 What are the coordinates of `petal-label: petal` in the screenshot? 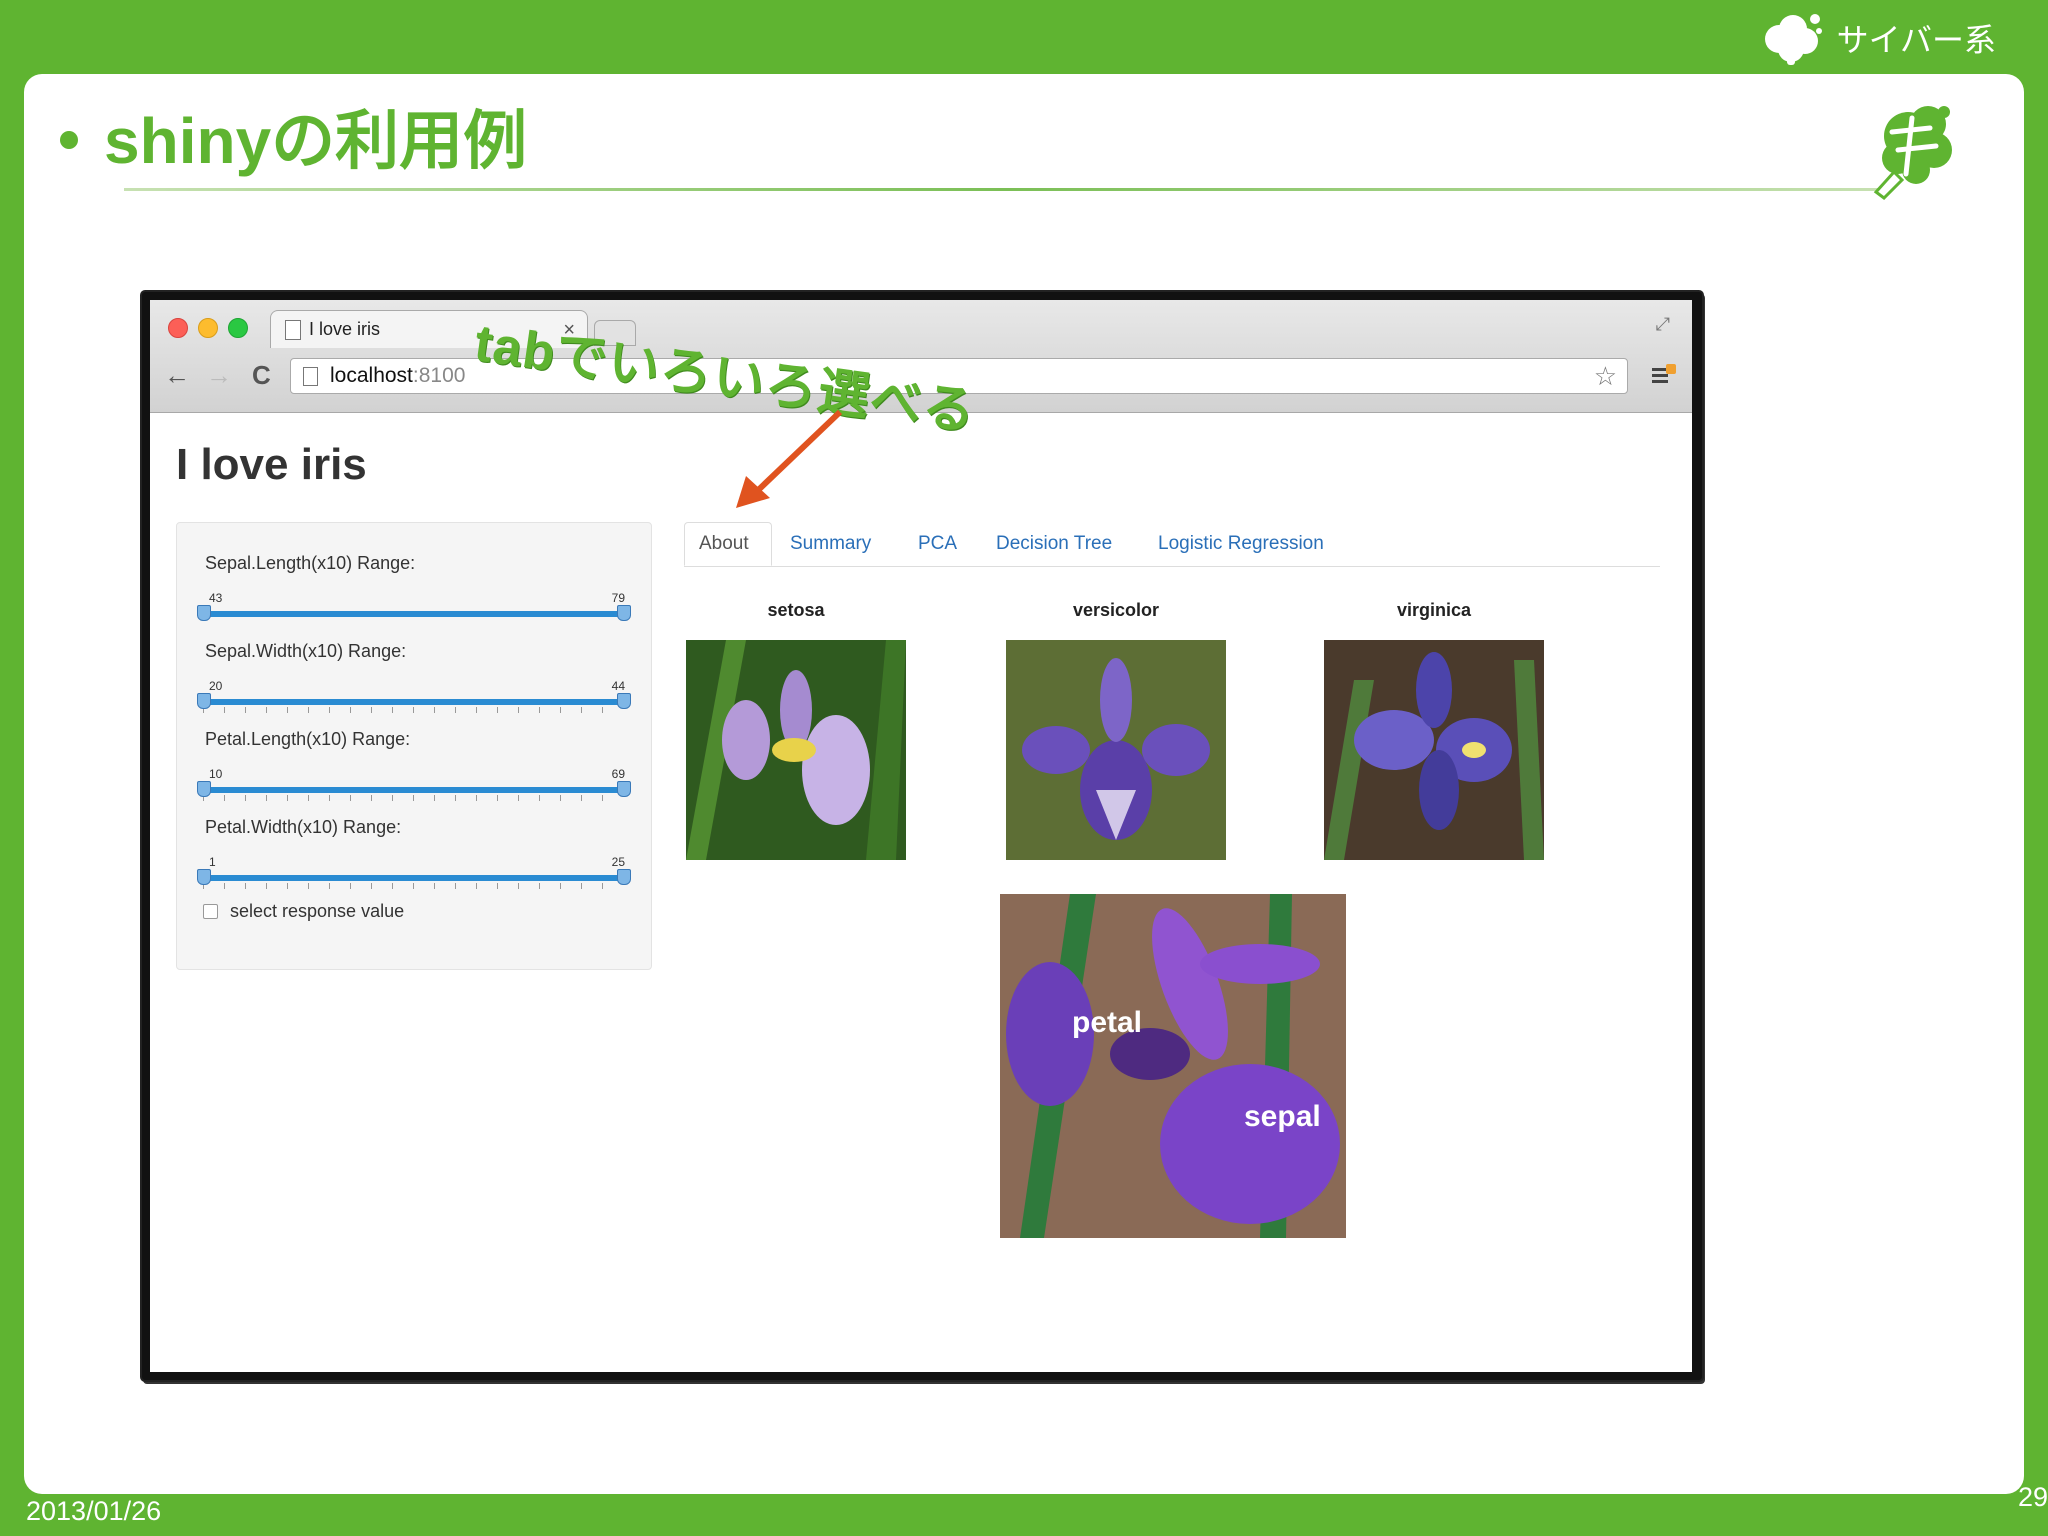 It's located at (1107, 1022).